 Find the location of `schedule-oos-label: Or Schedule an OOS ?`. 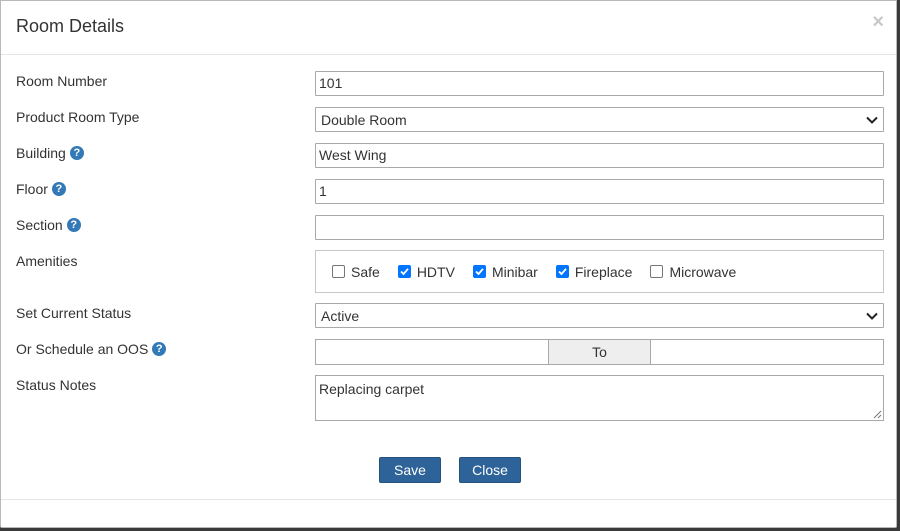

schedule-oos-label: Or Schedule an OOS ? is located at coordinates (91, 349).